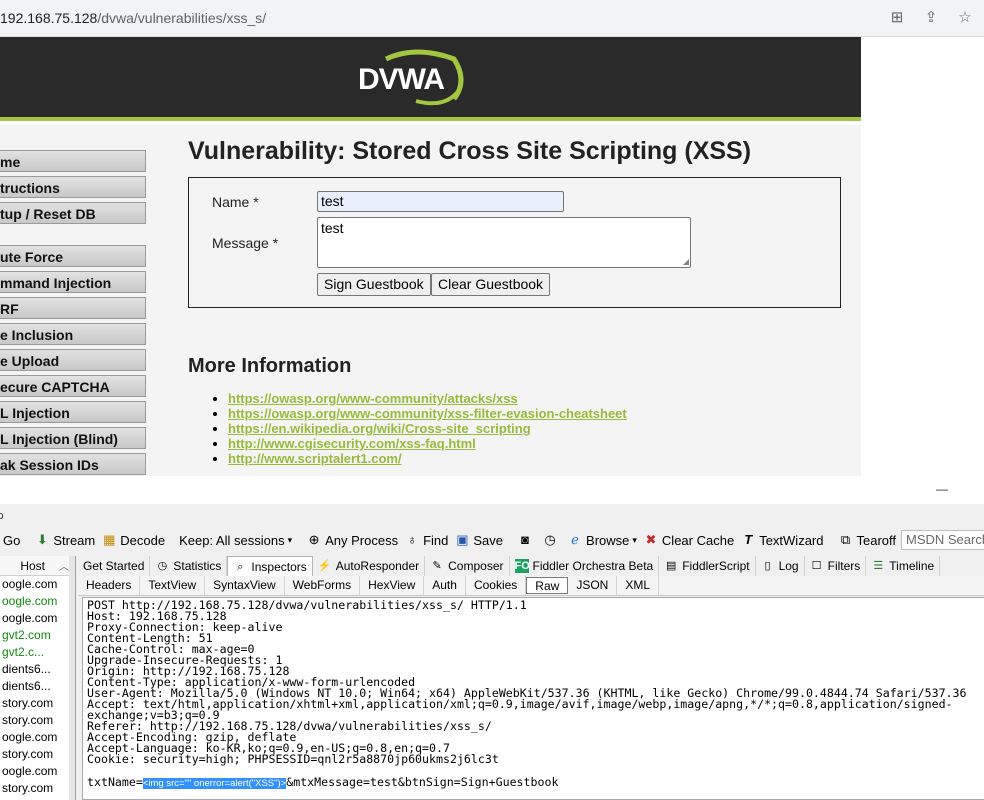  What do you see at coordinates (369, 566) in the screenshot?
I see `tab-autoresponder: ⚡ AutoResponder` at bounding box center [369, 566].